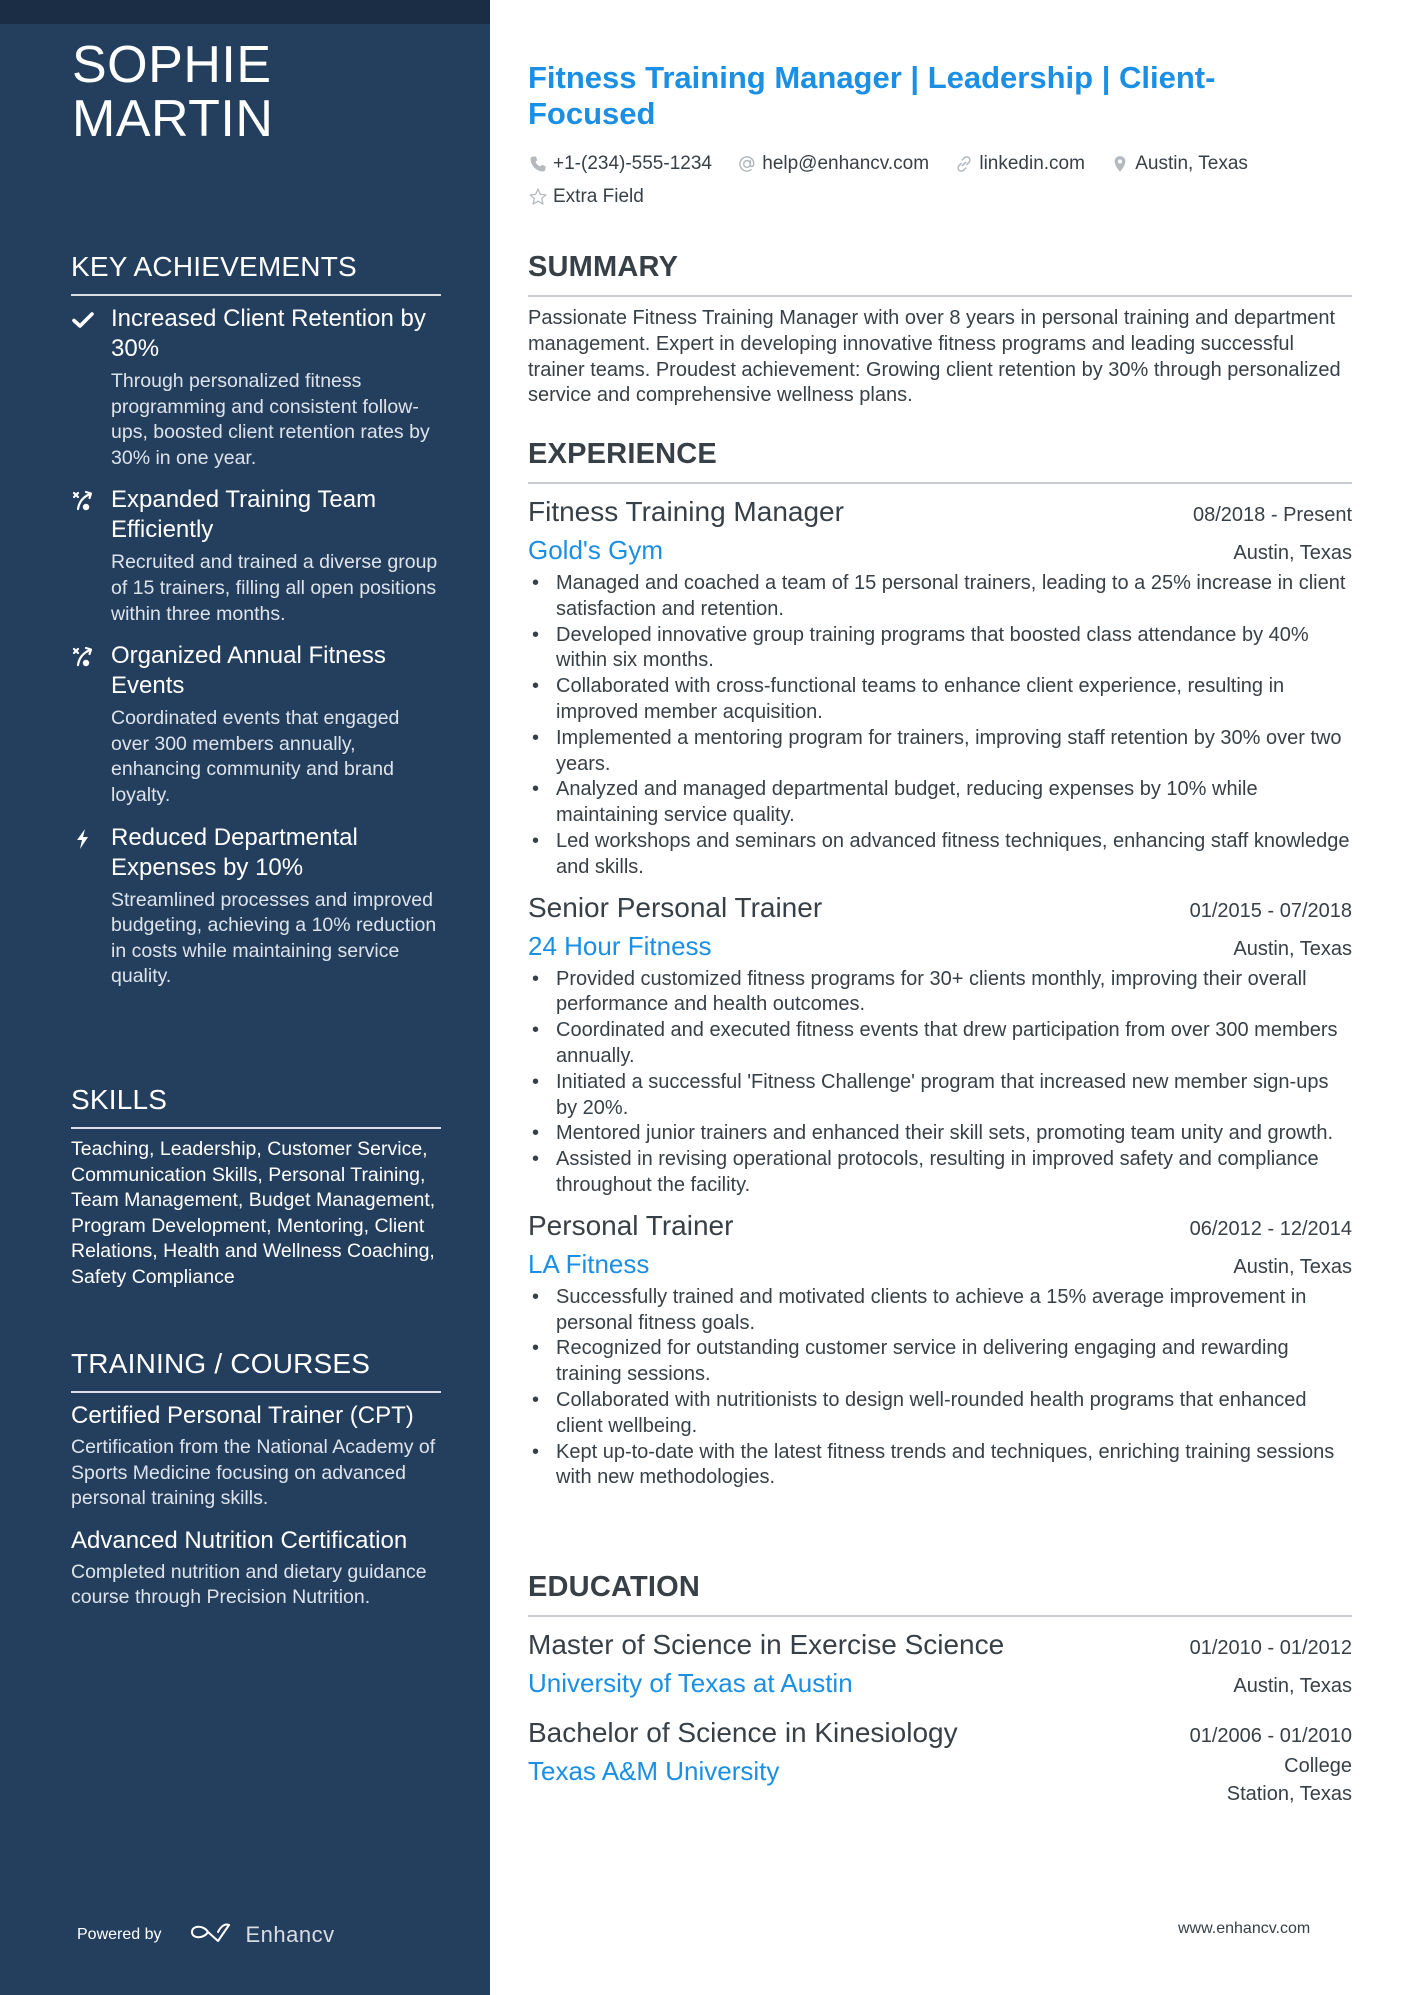 The image size is (1410, 1995). Describe the element at coordinates (598, 196) in the screenshot. I see `extra-field-text: Extra Field` at that location.